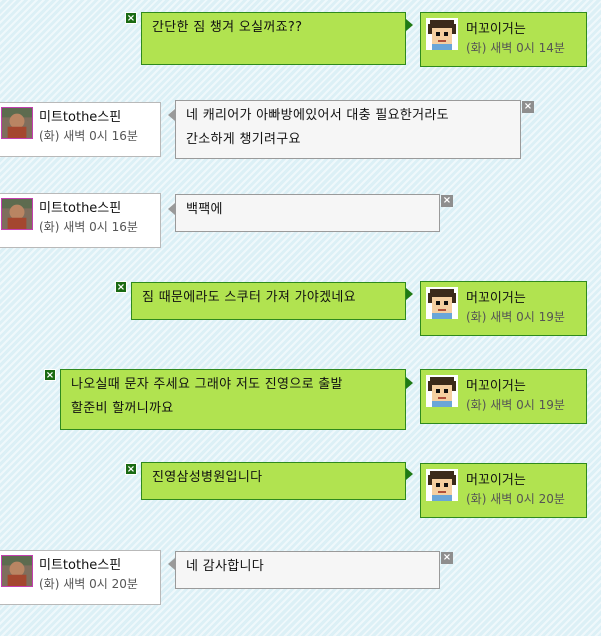 This screenshot has height=636, width=601. Describe the element at coordinates (515, 48) in the screenshot. I see `message-timestamp: (화) 새벽 0시 14분` at that location.